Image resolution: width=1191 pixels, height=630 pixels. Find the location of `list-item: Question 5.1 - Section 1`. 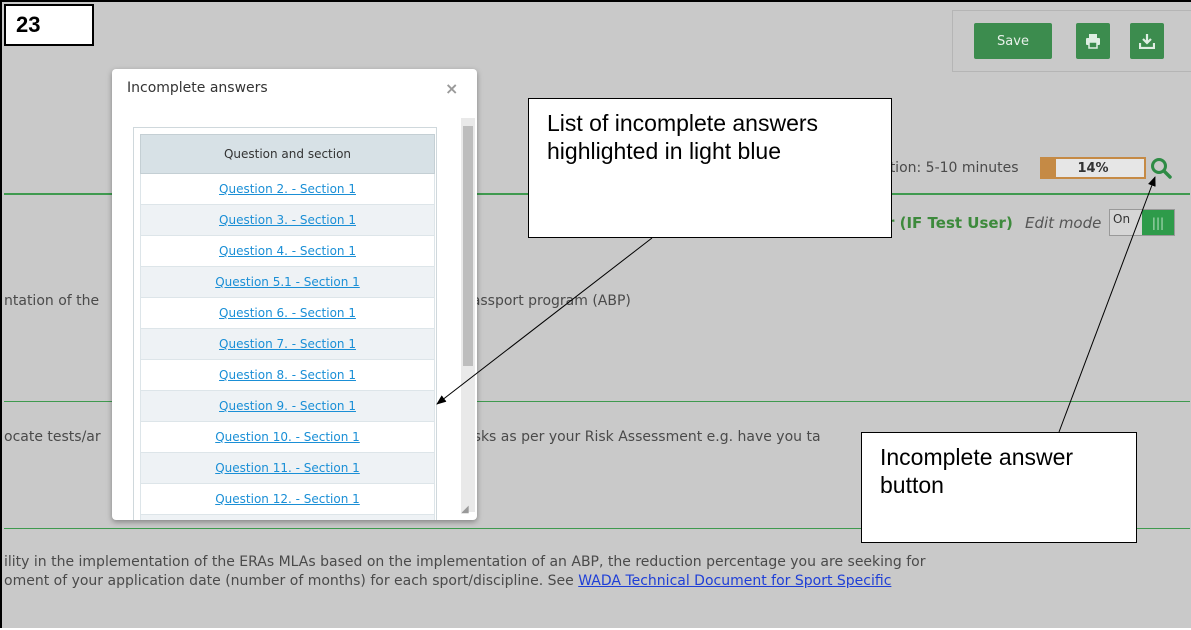

list-item: Question 5.1 - Section 1 is located at coordinates (287, 282).